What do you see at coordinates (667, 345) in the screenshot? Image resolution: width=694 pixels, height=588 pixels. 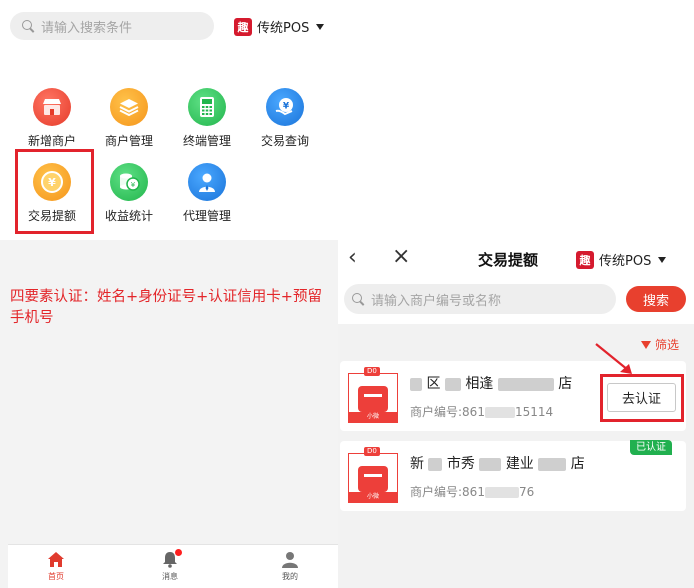 I see `filter-label: 筛选` at bounding box center [667, 345].